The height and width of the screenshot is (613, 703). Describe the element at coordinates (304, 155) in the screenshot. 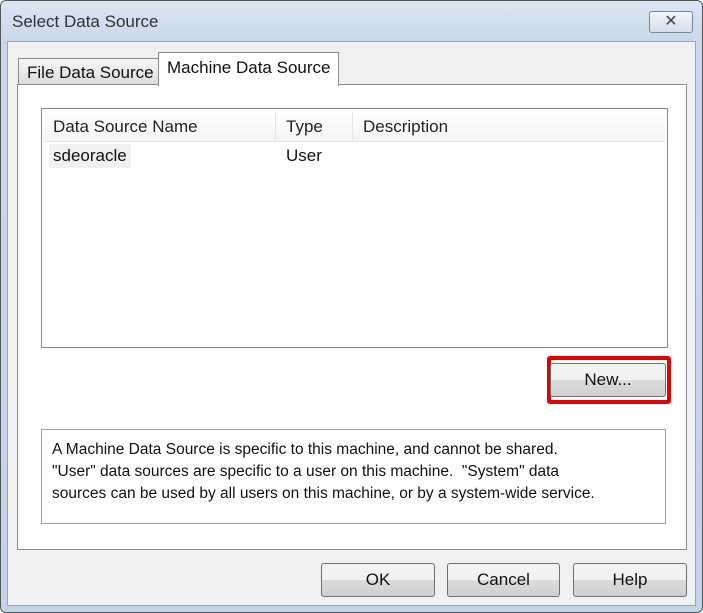

I see `data-source-type: User` at that location.